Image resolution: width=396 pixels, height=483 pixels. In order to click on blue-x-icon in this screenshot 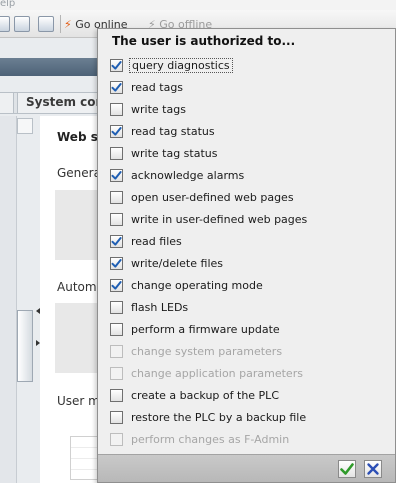, I will do `click(373, 469)`.